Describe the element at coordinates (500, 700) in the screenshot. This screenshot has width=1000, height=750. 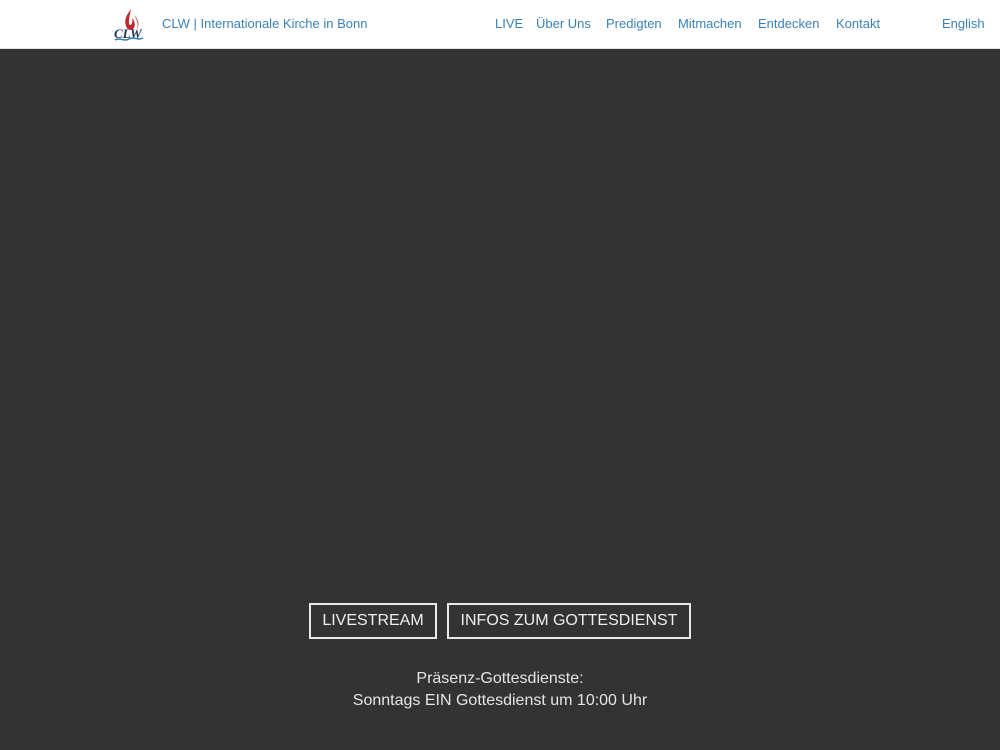
I see `service-times-detail: Sonntags EIN Gottesdienst um 10:00 Uhr` at that location.